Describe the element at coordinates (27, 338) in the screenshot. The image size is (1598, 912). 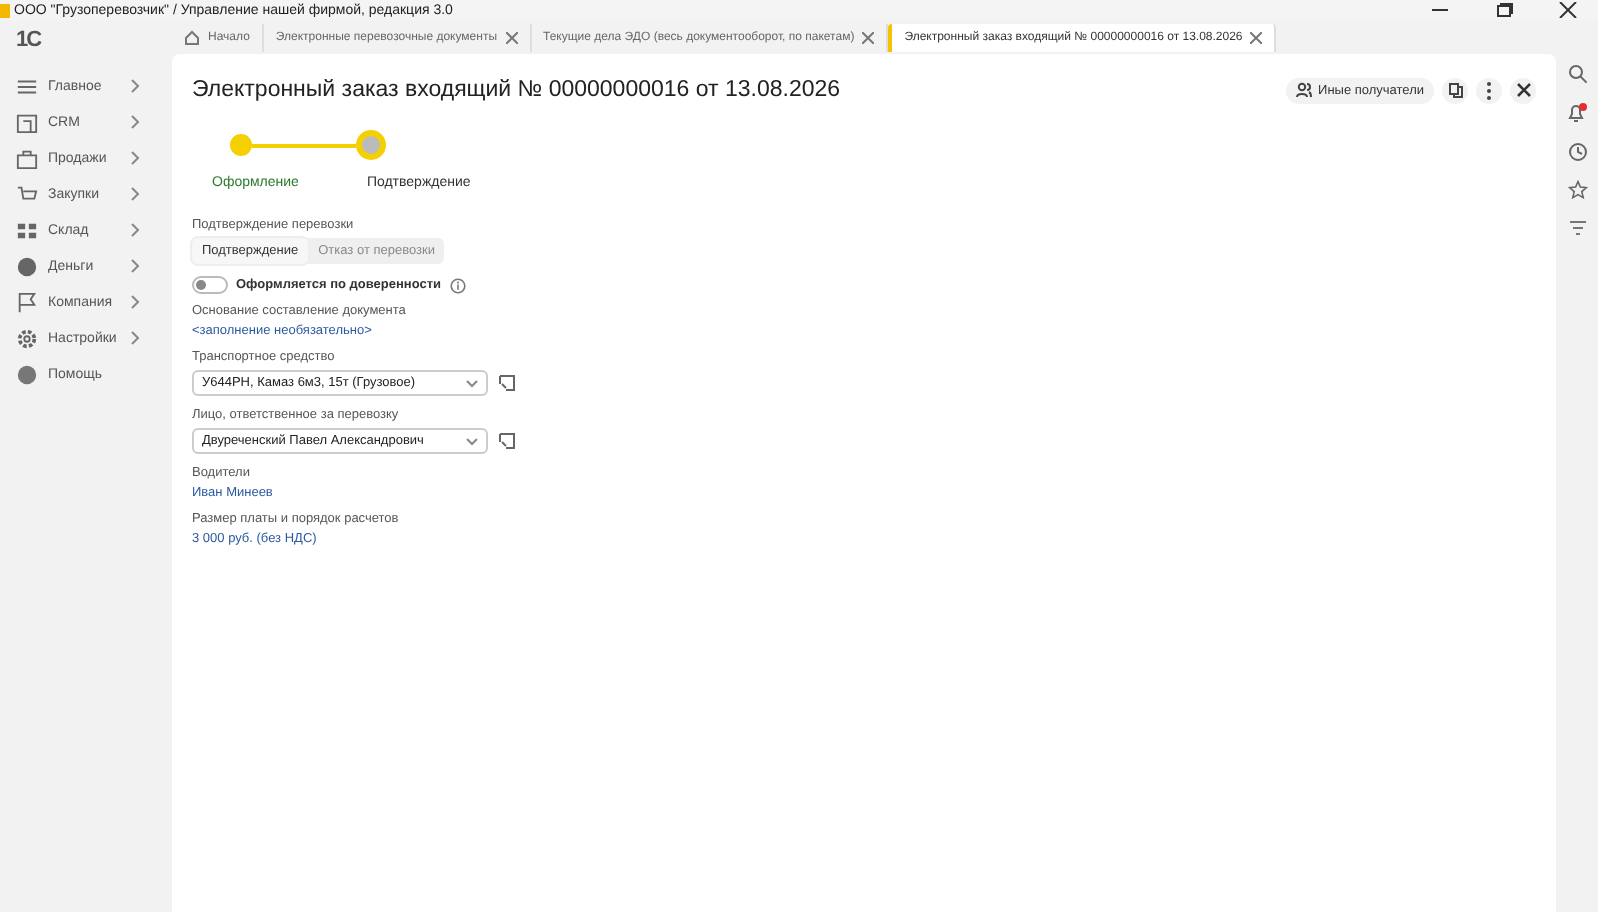
I see `settings-icon` at that location.